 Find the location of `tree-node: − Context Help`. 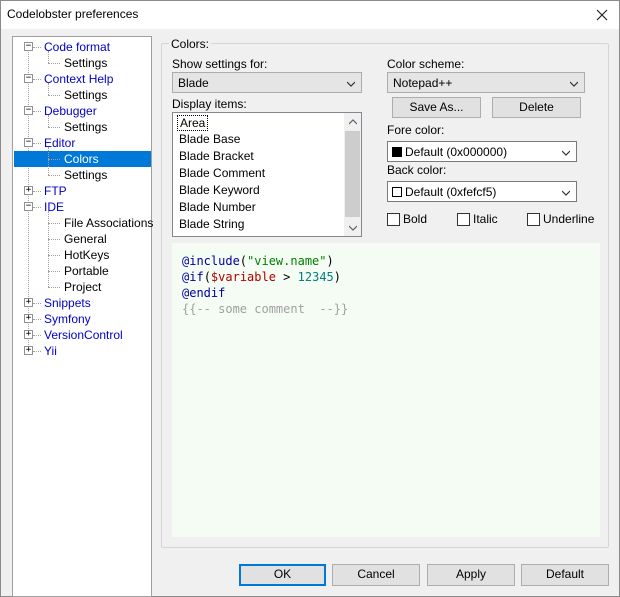

tree-node: − Context Help is located at coordinates (82, 79).